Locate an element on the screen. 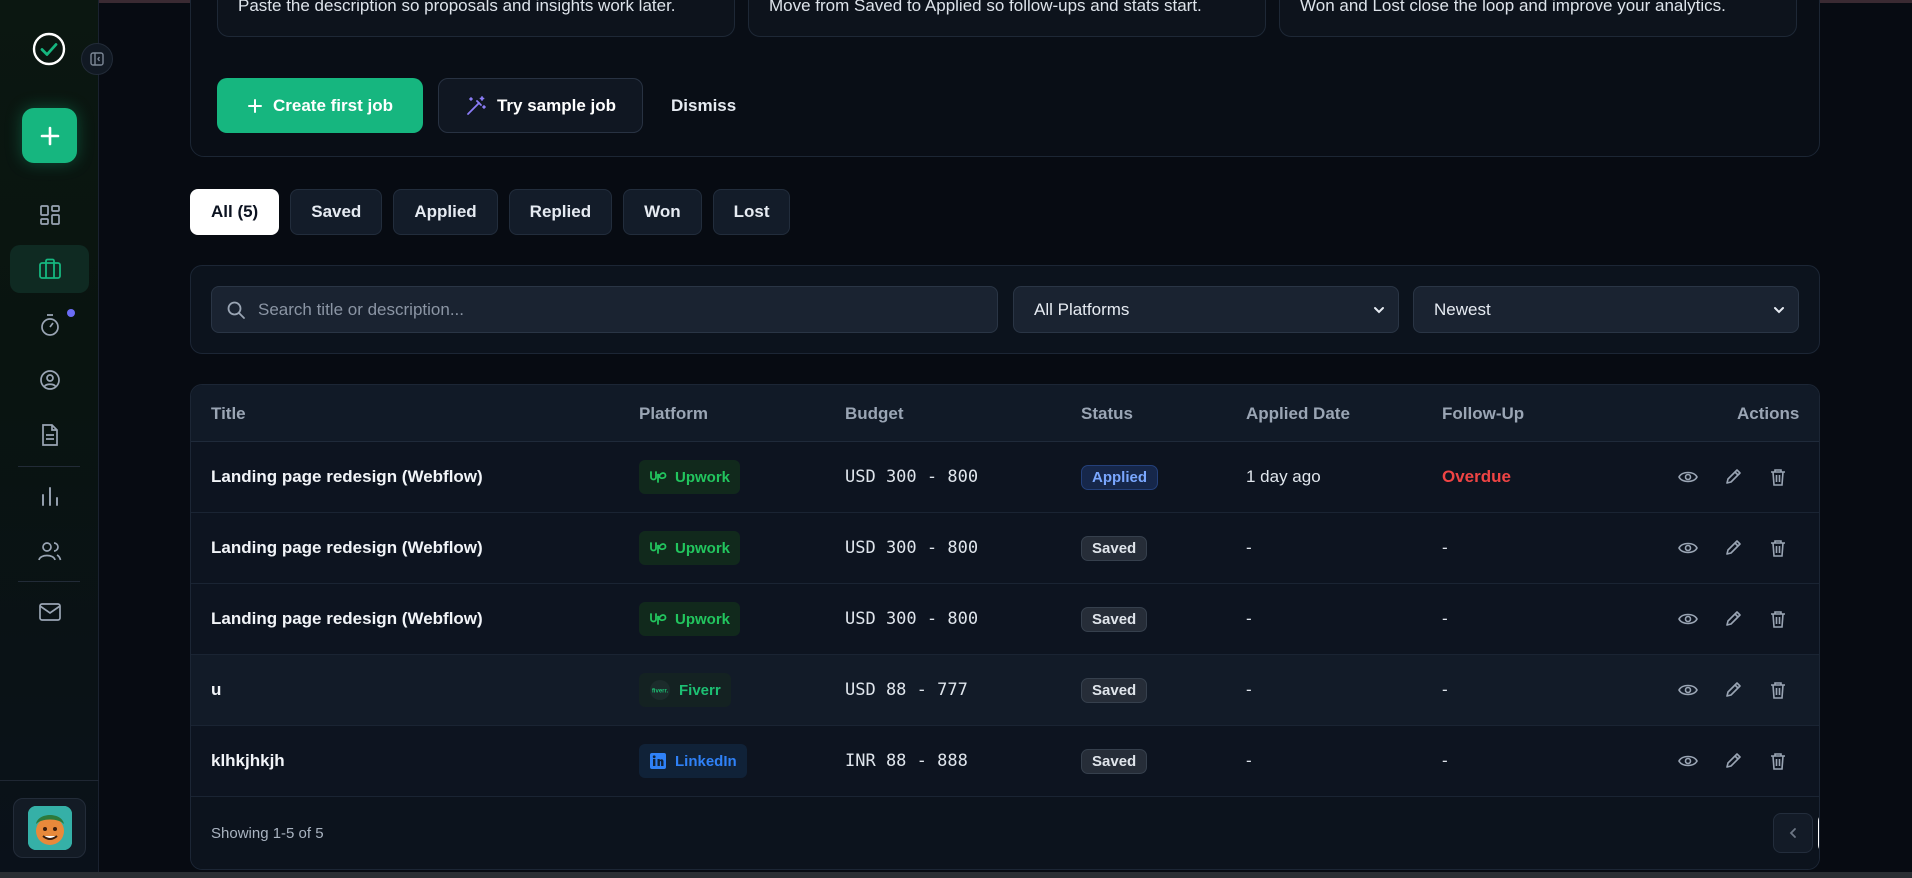  nav-analytics is located at coordinates (49, 496).